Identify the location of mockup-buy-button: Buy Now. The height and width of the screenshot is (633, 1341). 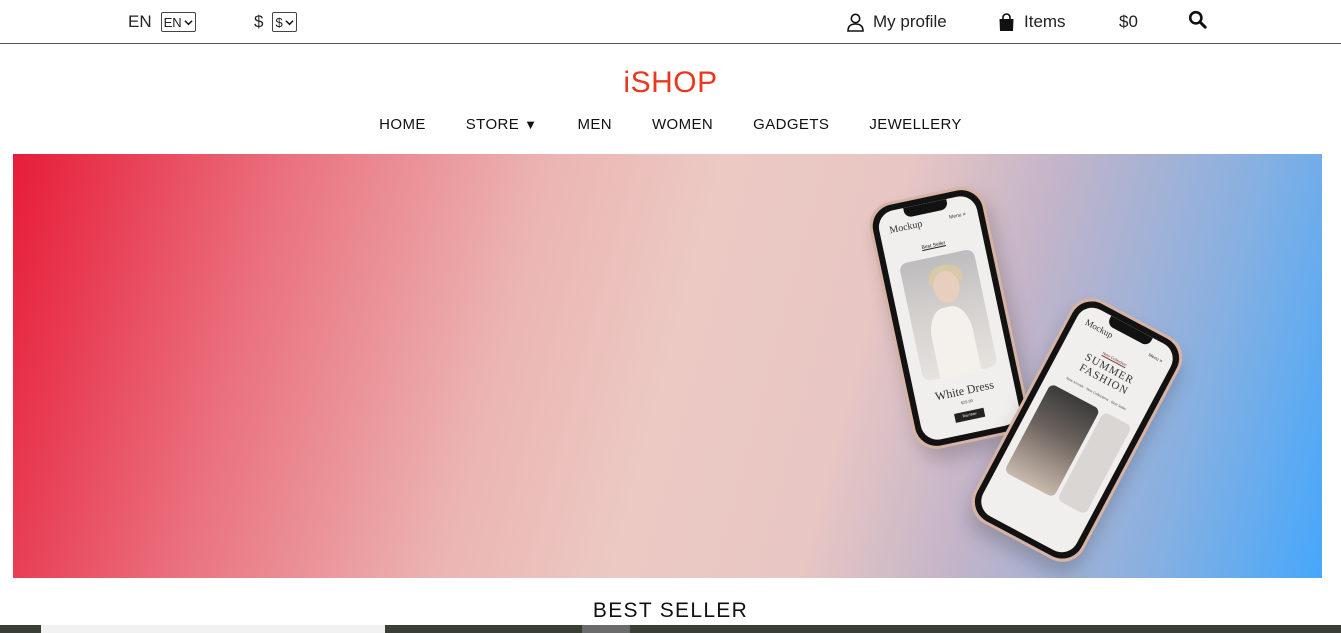
(970, 415).